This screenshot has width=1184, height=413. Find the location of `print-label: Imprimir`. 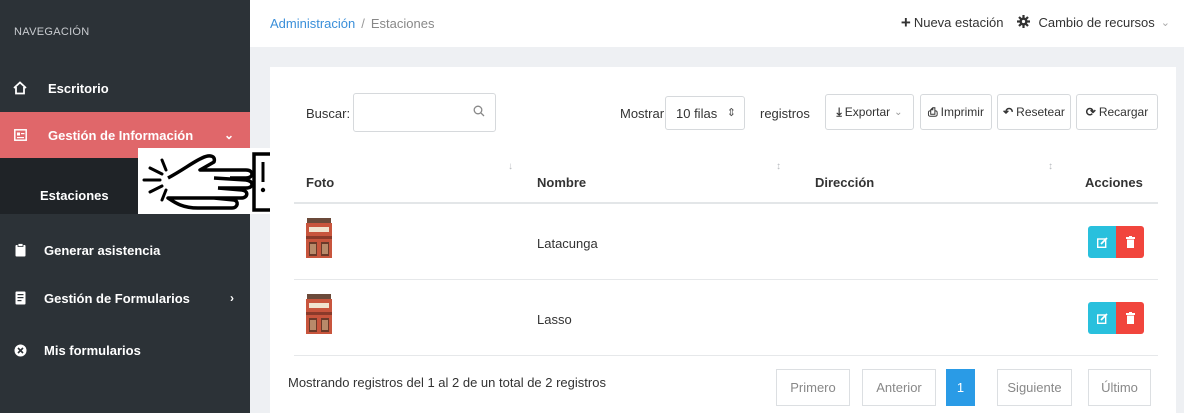

print-label: Imprimir is located at coordinates (962, 112).